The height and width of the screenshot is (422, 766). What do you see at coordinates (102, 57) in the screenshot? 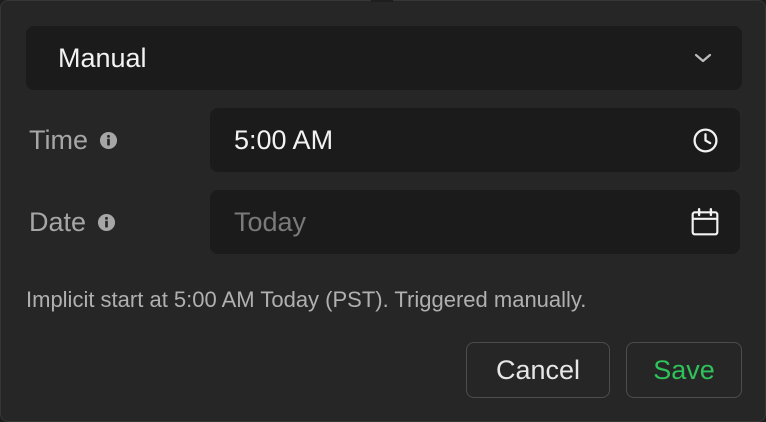
I see `trigger-mode-value: Manual` at bounding box center [102, 57].